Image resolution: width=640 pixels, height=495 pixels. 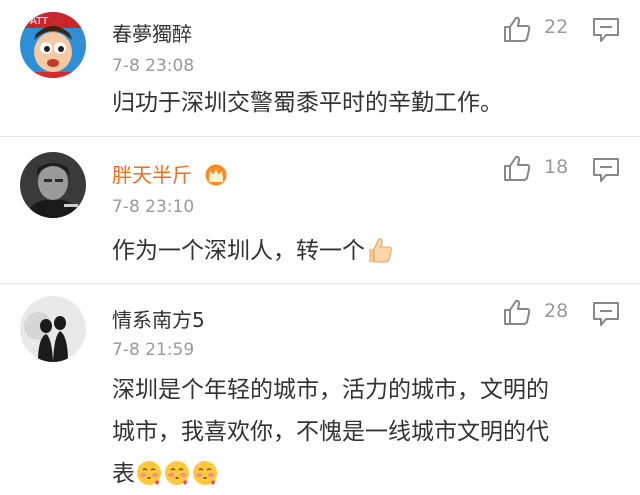 What do you see at coordinates (556, 27) in the screenshot?
I see `like-count: 22` at bounding box center [556, 27].